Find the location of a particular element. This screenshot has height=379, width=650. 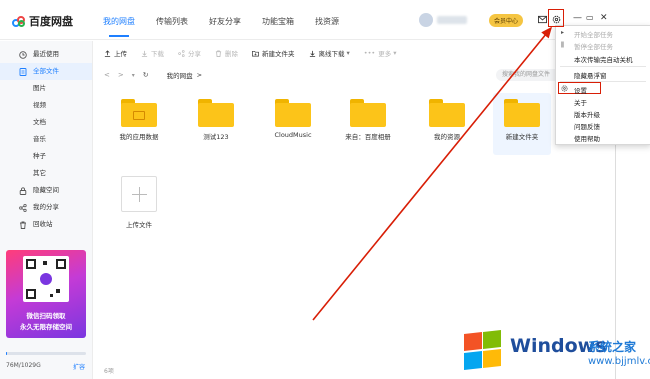

watermark-url: www.bjjmlv.com is located at coordinates (619, 361).